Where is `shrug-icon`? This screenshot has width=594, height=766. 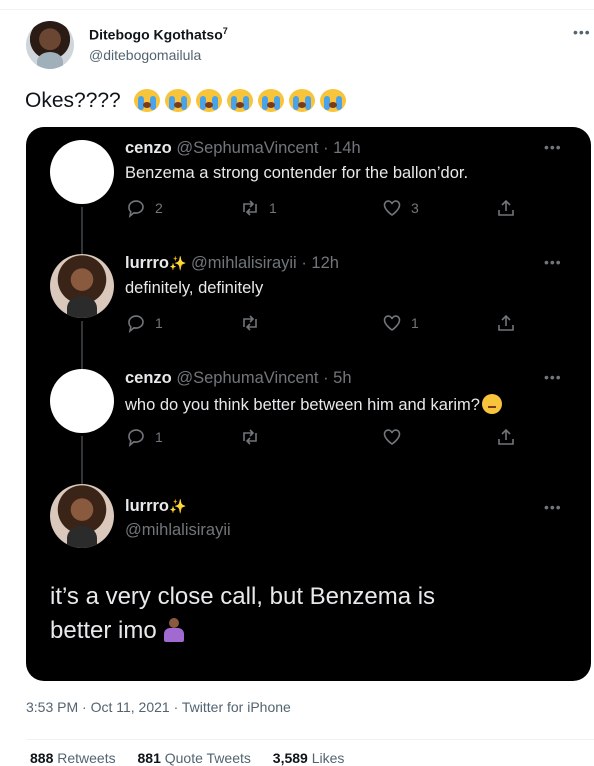 shrug-icon is located at coordinates (174, 630).